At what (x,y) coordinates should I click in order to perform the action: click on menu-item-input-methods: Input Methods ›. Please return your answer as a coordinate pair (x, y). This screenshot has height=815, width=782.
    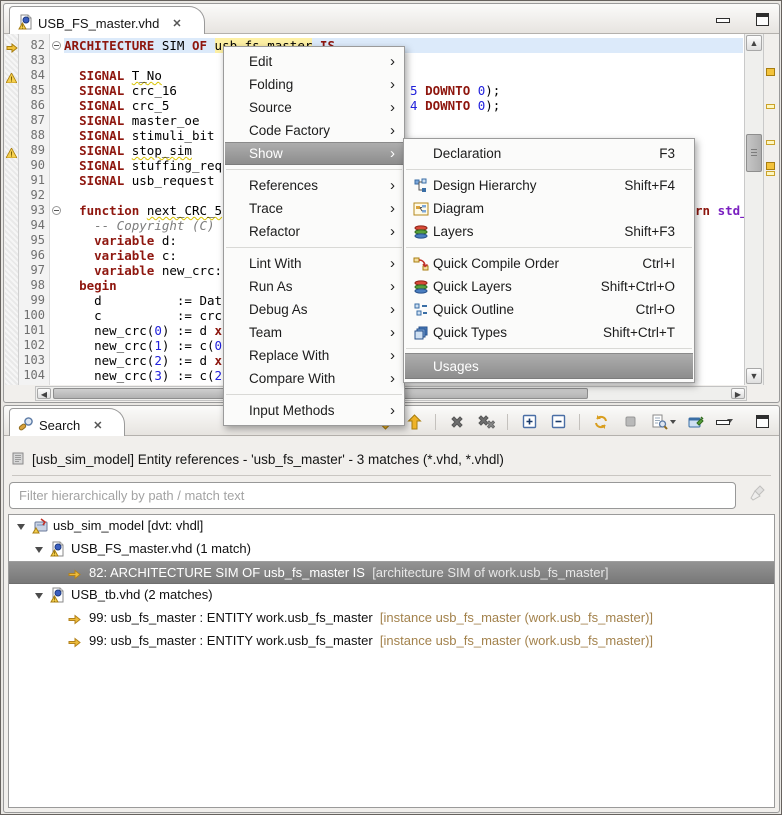
    Looking at the image, I should click on (314, 410).